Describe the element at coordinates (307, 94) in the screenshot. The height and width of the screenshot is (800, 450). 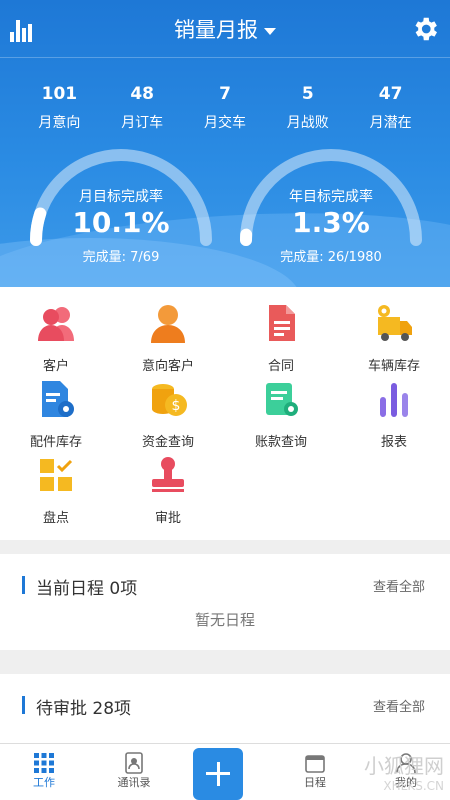
I see `stat-value: 5` at that location.